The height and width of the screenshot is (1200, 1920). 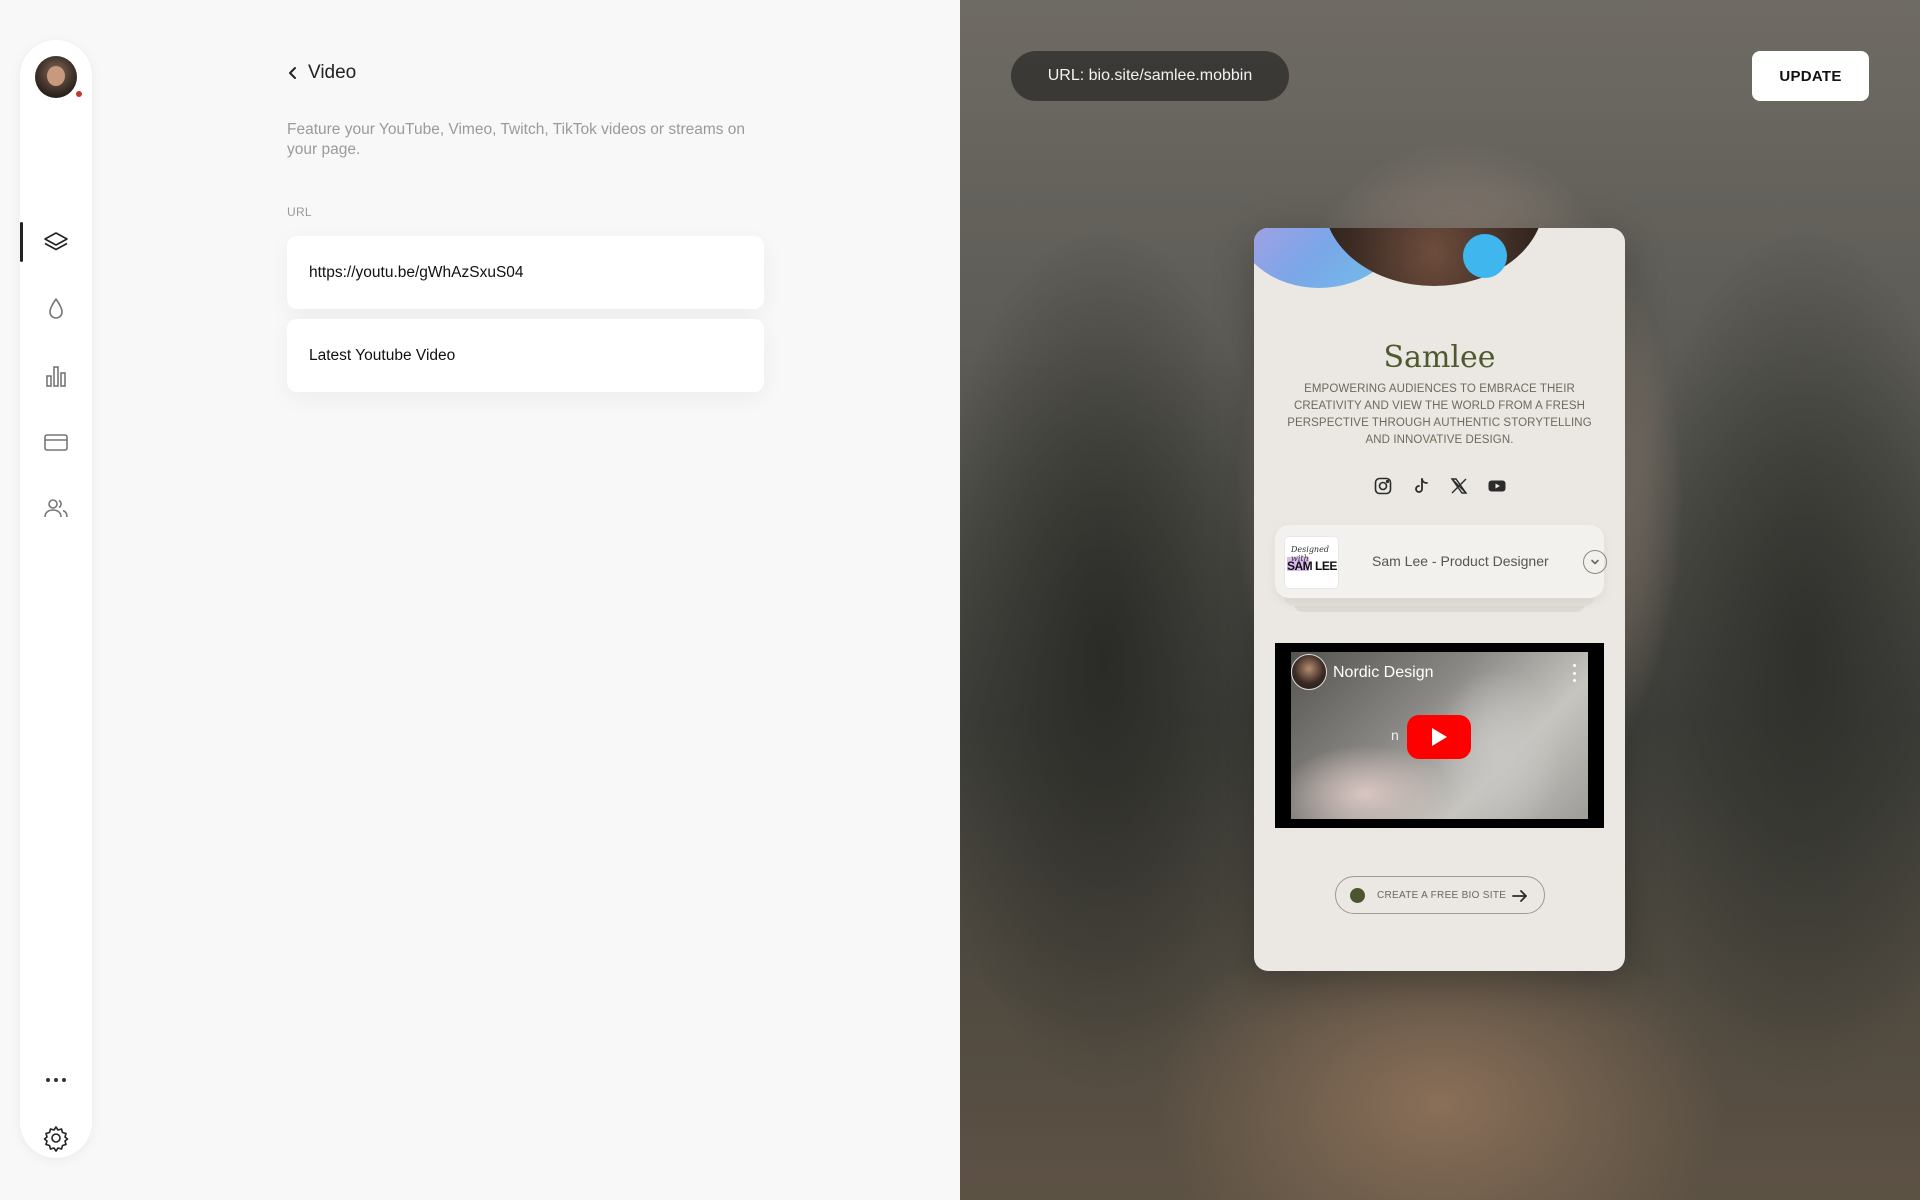 What do you see at coordinates (1485, 256) in the screenshot?
I see `banner-bubble` at bounding box center [1485, 256].